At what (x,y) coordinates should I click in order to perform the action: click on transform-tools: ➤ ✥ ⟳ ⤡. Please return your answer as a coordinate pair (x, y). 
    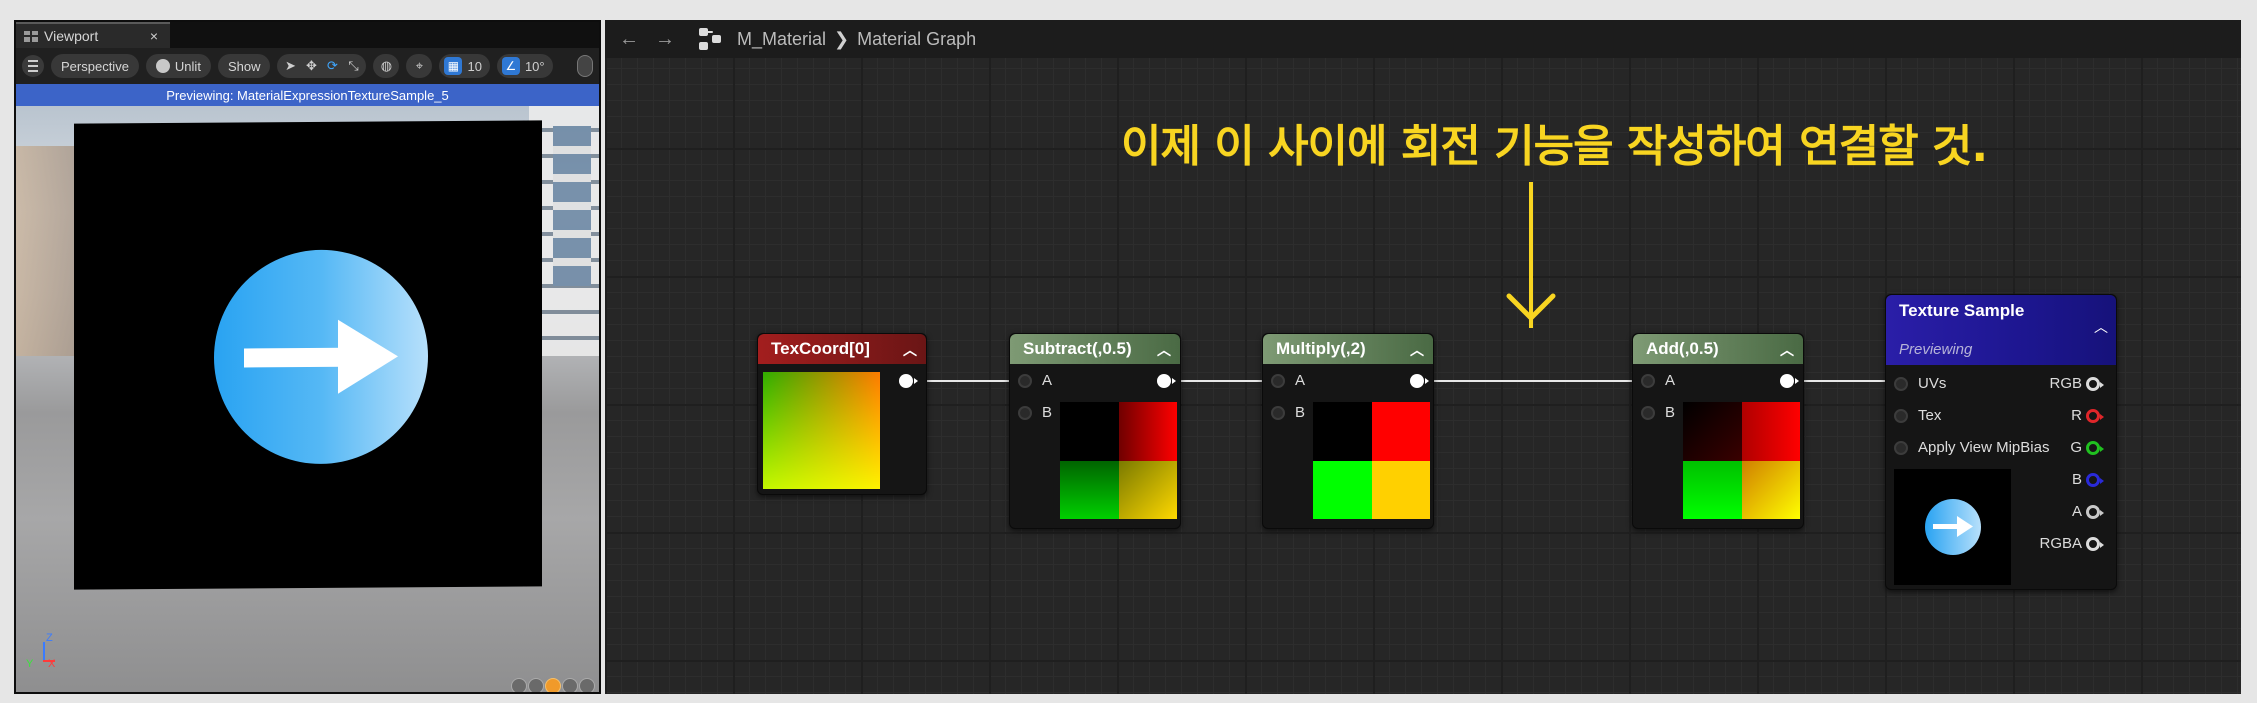
    Looking at the image, I should click on (322, 66).